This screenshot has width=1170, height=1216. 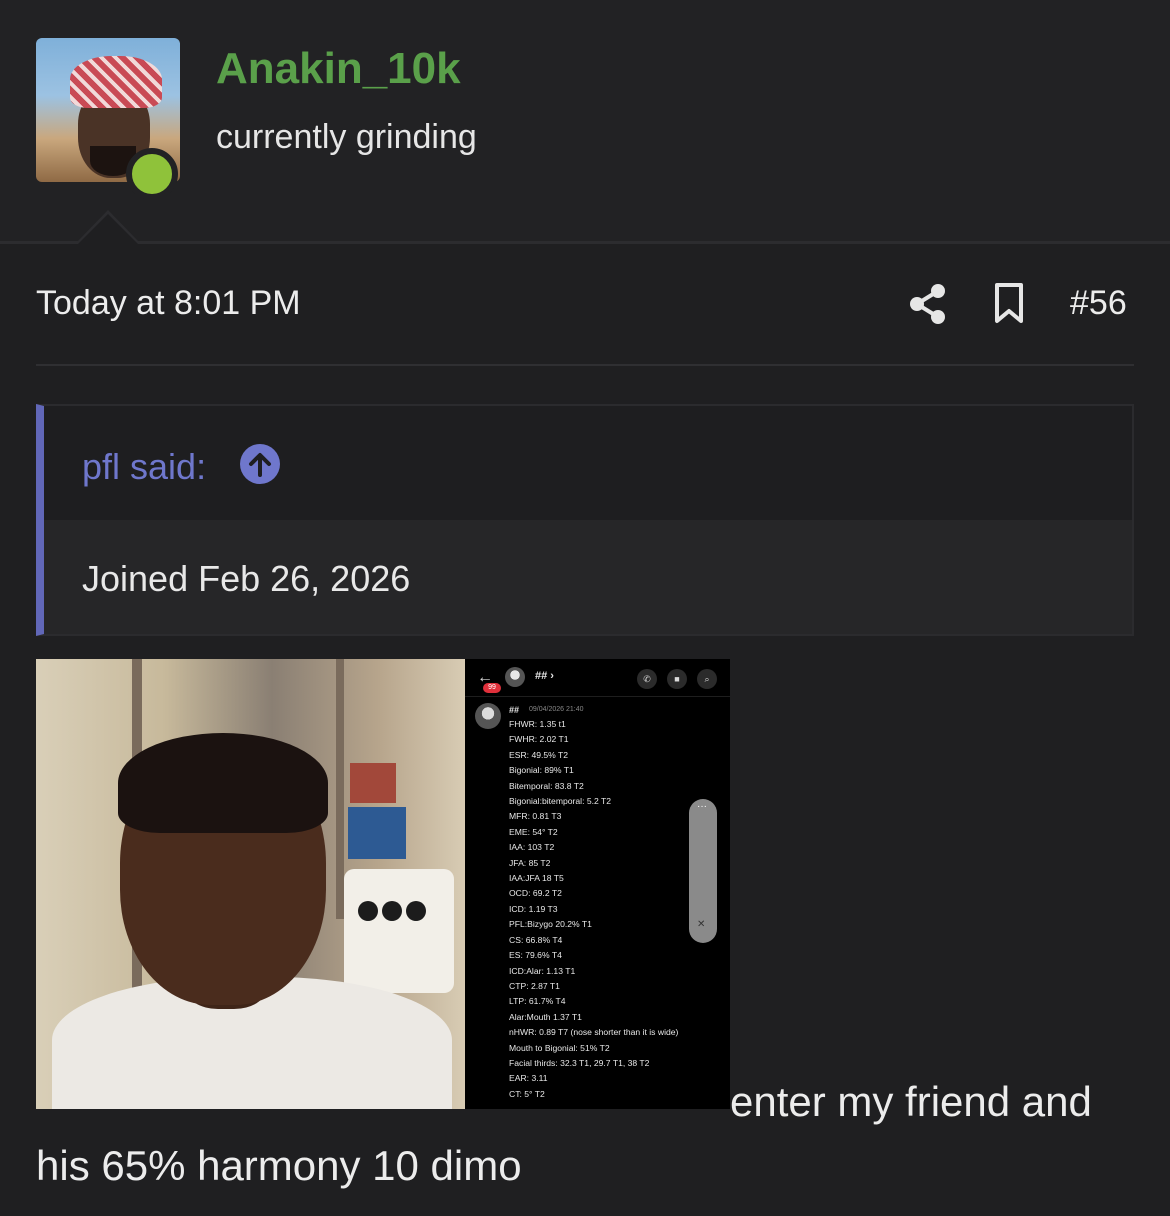 What do you see at coordinates (515, 677) in the screenshot?
I see `contact-avatar` at bounding box center [515, 677].